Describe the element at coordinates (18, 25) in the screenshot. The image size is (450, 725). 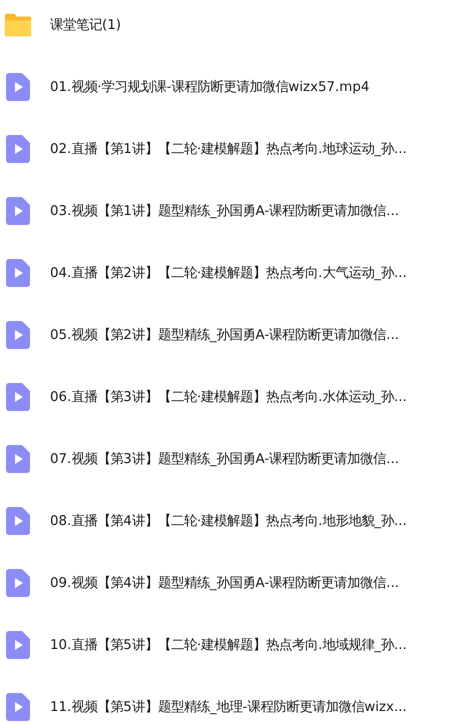
I see `folder-icon` at that location.